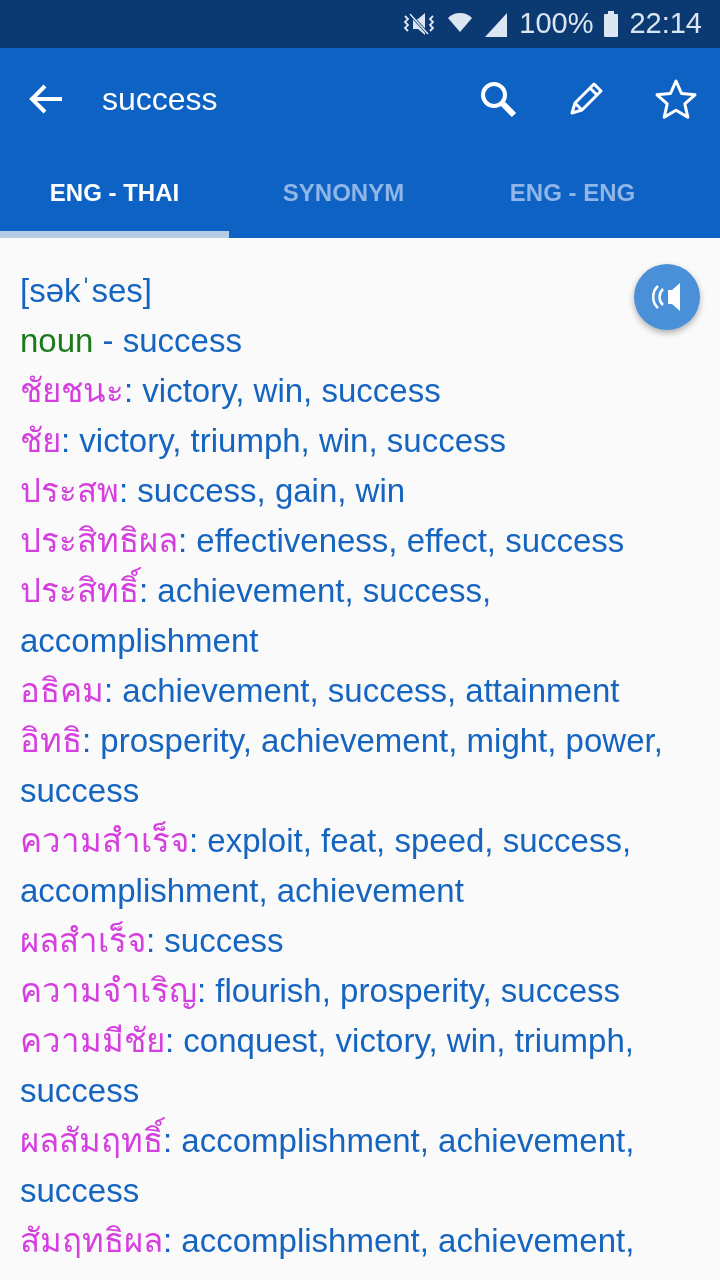 Image resolution: width=720 pixels, height=1280 pixels. I want to click on pronunciation: [səkˈses], so click(86, 291).